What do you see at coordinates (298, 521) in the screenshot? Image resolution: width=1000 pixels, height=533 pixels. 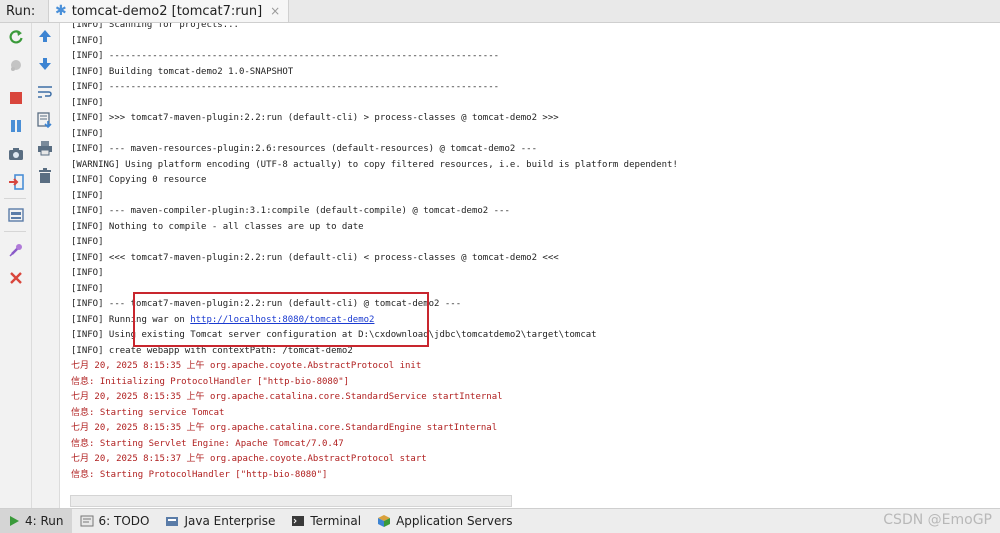 I see `terminal-icon` at bounding box center [298, 521].